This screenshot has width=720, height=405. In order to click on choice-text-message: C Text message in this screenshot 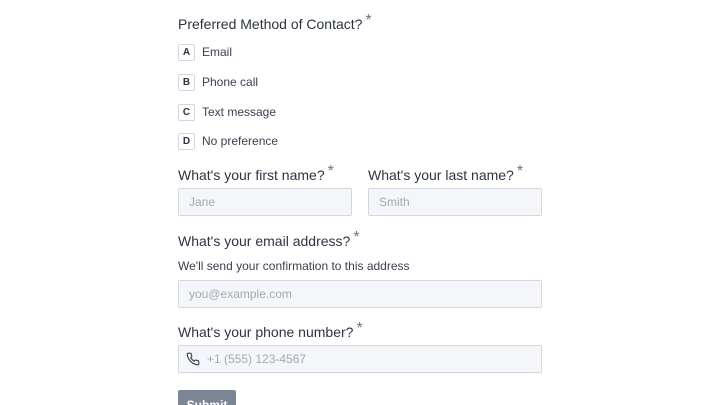, I will do `click(227, 112)`.